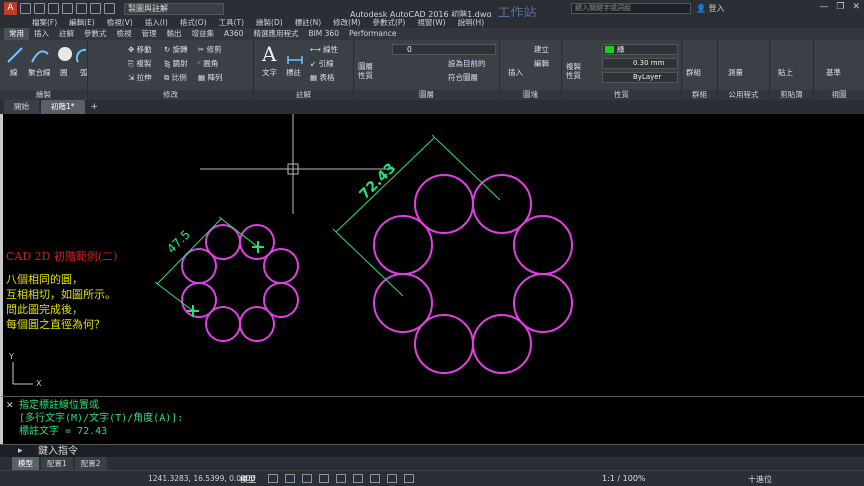 This screenshot has height=486, width=864. Describe the element at coordinates (322, 77) in the screenshot. I see `table-button: ▦ 表格` at that location.